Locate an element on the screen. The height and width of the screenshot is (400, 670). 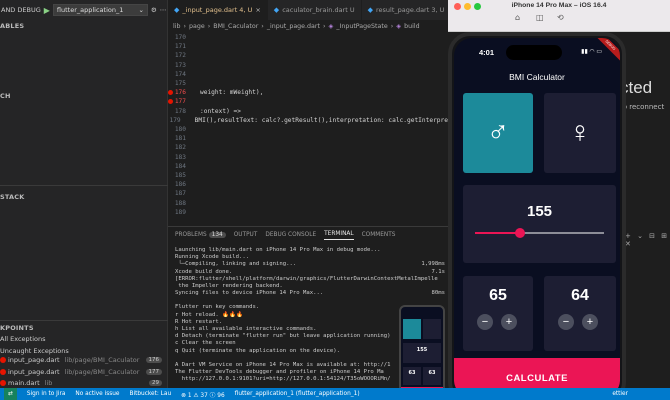
line-number: 172 is located at coordinates (180, 56).